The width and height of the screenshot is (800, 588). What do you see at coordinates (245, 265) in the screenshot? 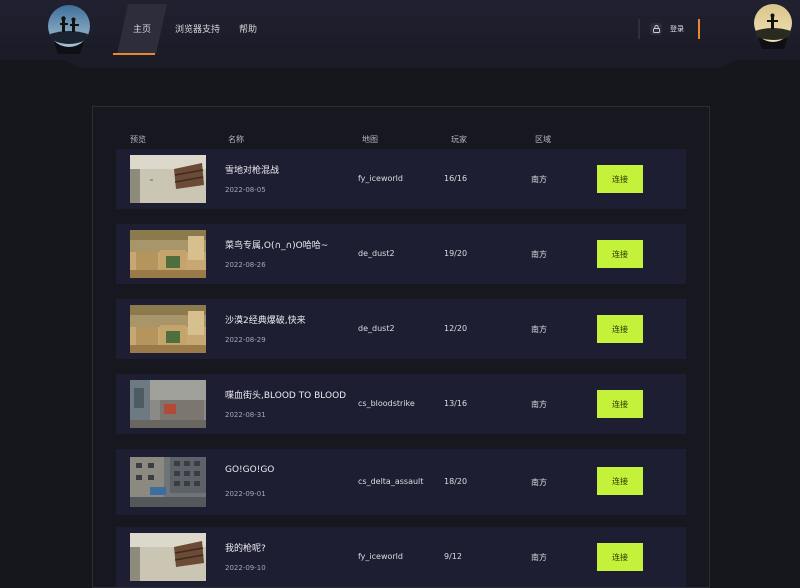
I see `server-date: 2022-08-26` at bounding box center [245, 265].